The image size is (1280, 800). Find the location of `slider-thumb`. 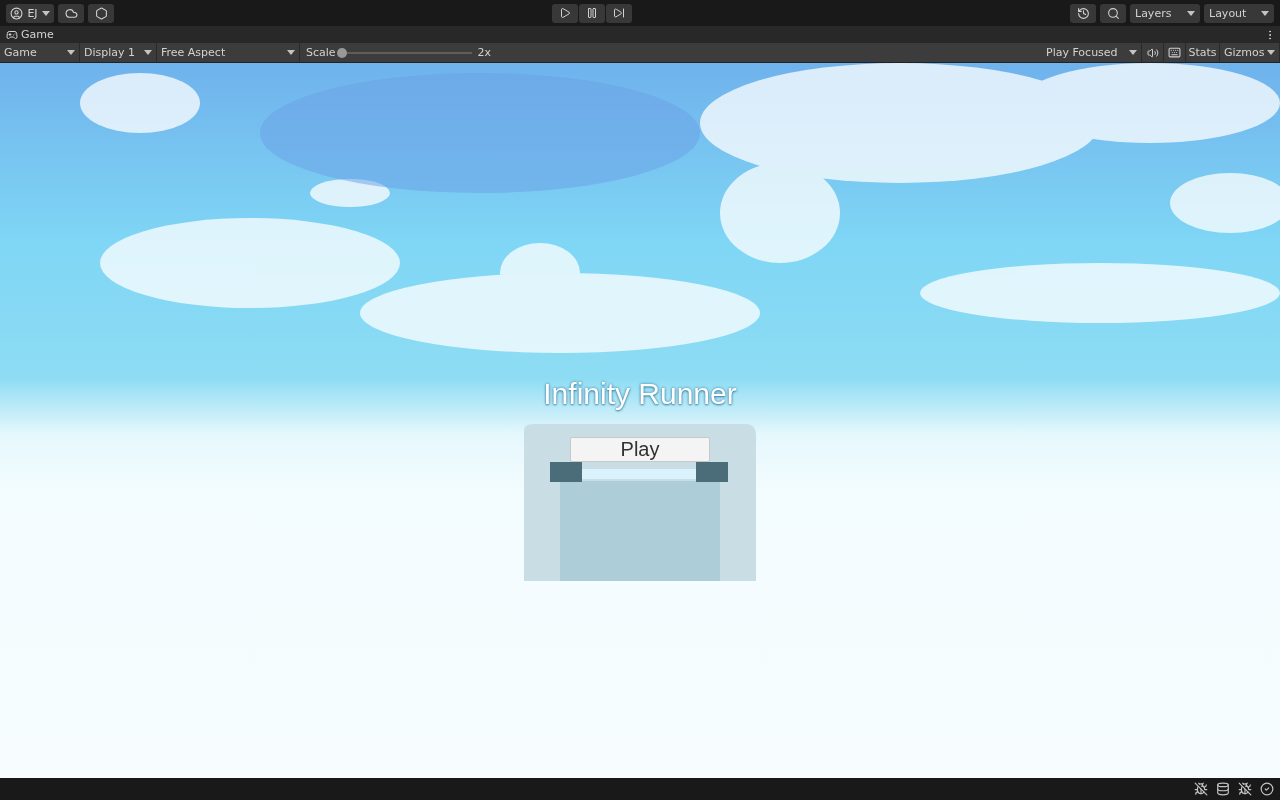

slider-thumb is located at coordinates (341, 52).